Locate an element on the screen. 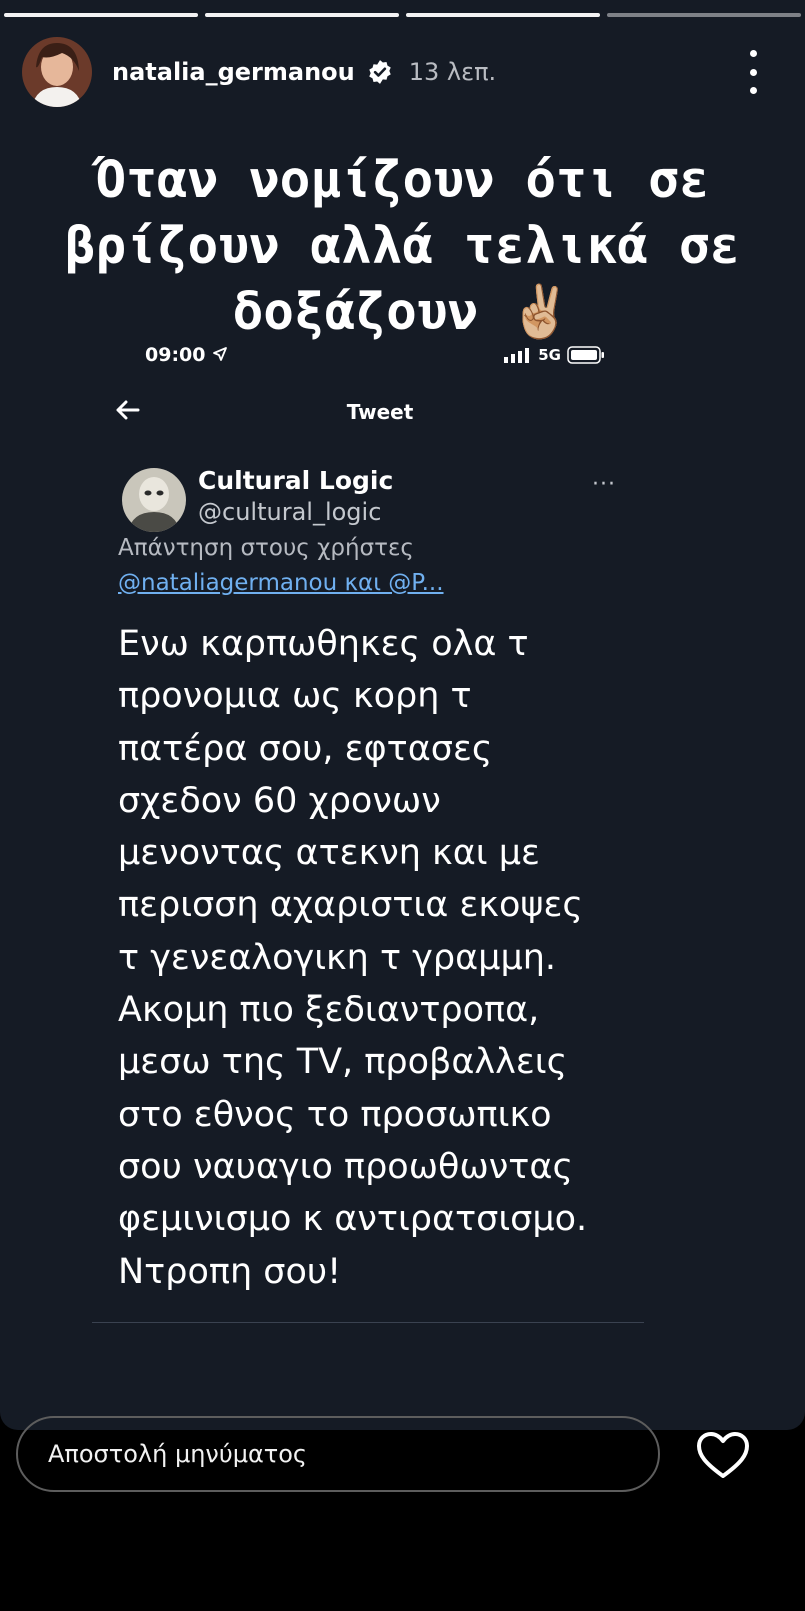 The width and height of the screenshot is (805, 1611). status-indicators: 5G is located at coordinates (554, 355).